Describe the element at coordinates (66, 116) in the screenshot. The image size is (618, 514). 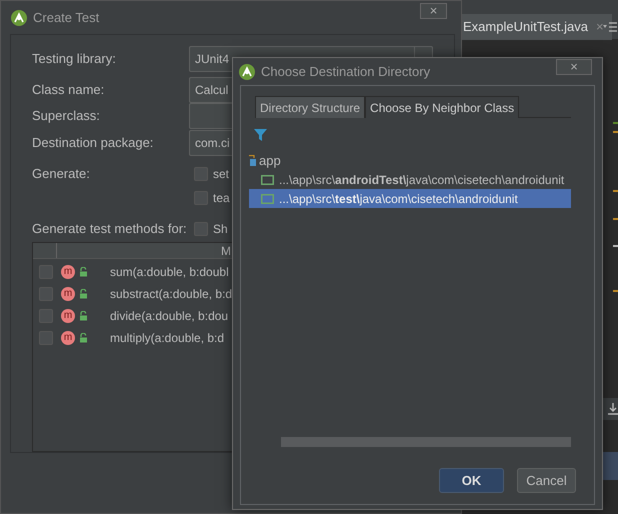
I see `field-label: Superclass:` at that location.